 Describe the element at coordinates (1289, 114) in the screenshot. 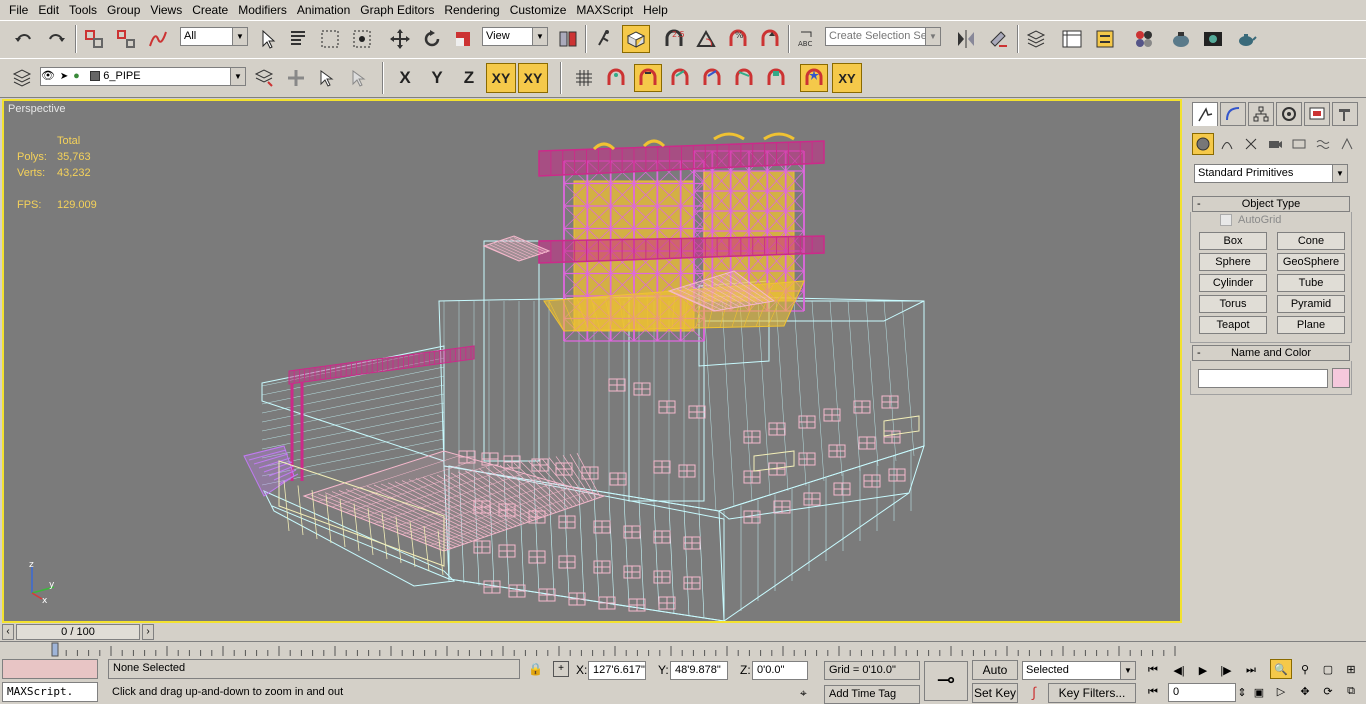

I see `tab-motion` at that location.